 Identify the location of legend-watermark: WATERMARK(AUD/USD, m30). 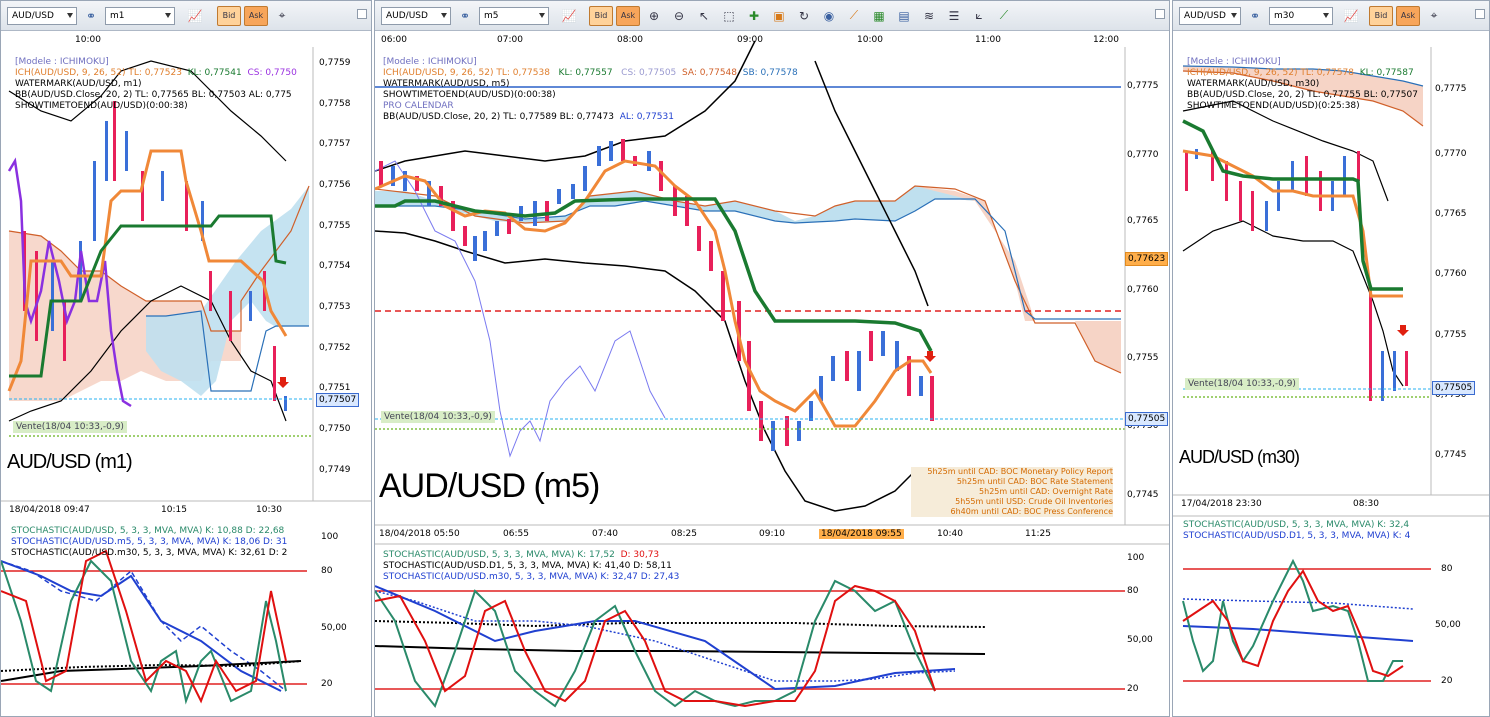
(1253, 84).